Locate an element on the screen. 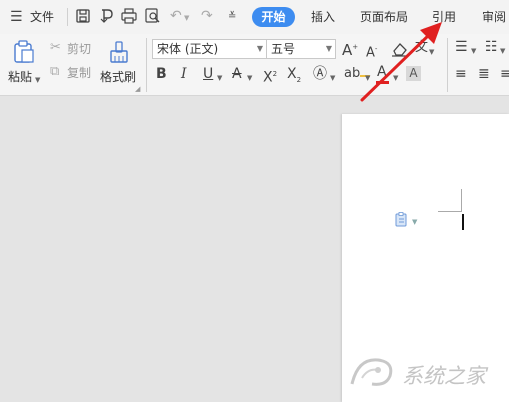 This screenshot has height=402, width=509. paste-button: 粘贴 ▼ is located at coordinates (25, 63).